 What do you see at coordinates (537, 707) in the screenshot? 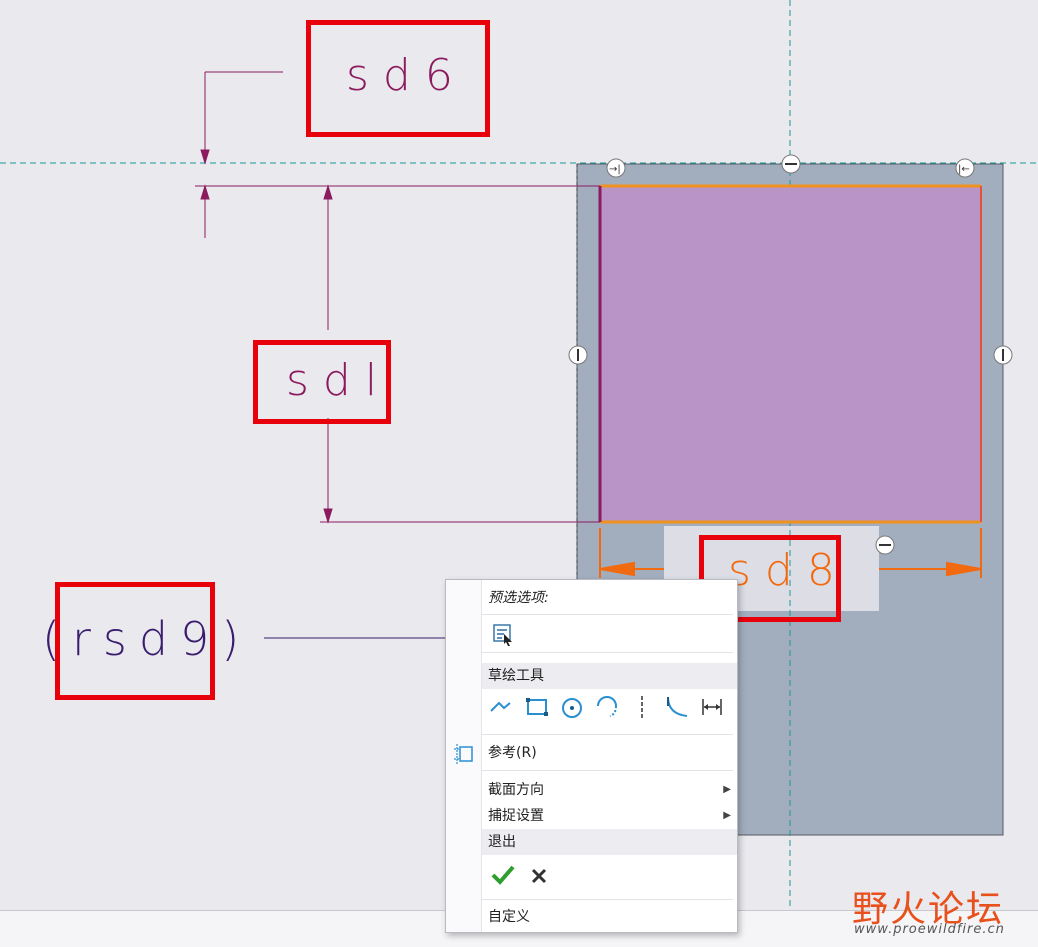
I see `rectangle-icon` at bounding box center [537, 707].